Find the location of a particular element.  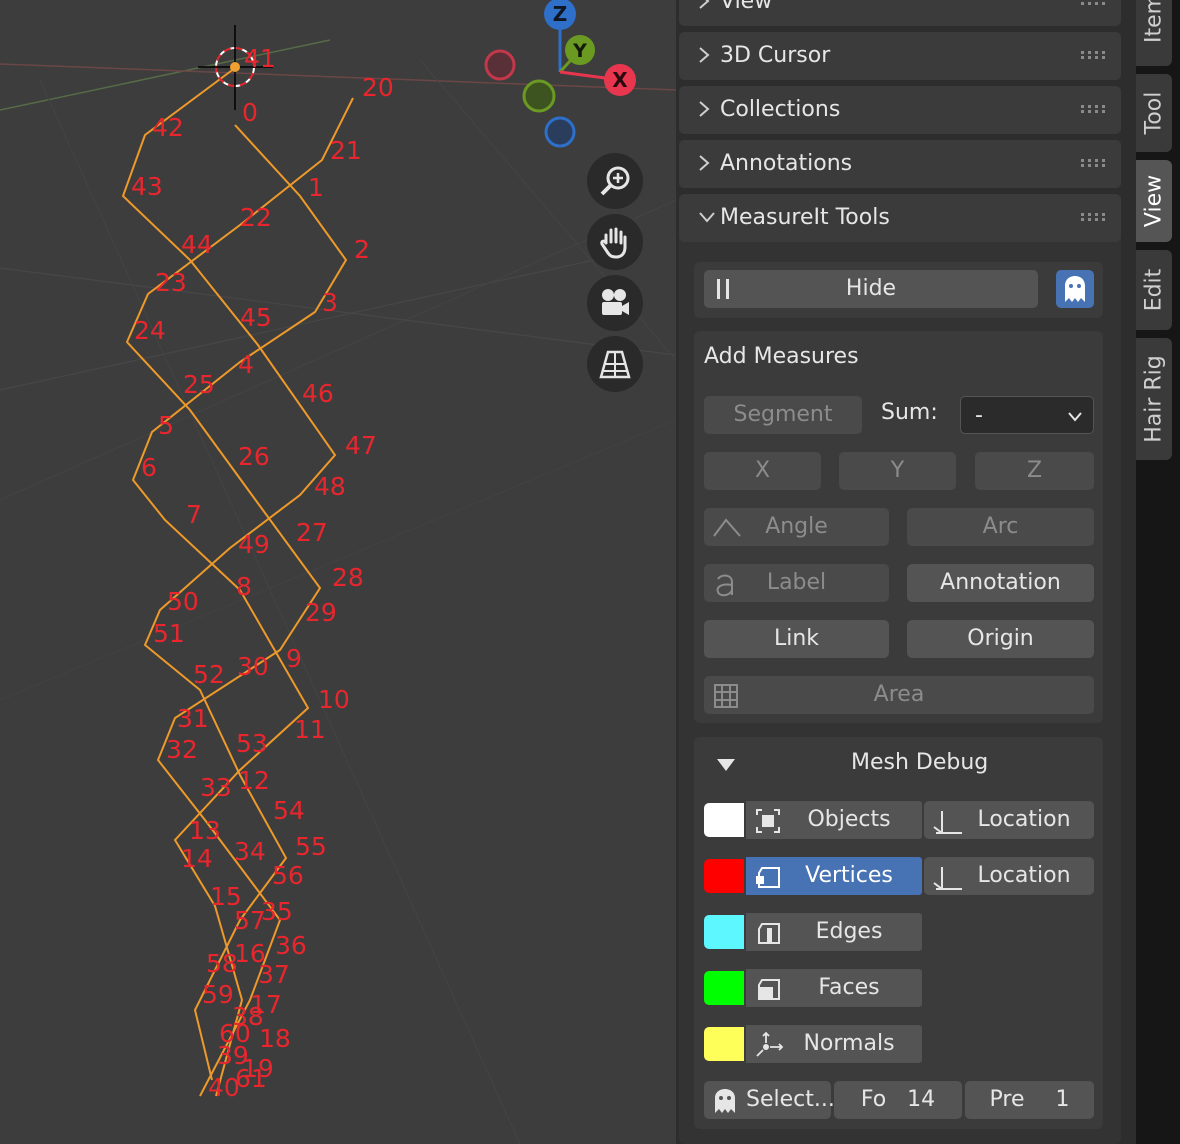

area-button: Area is located at coordinates (899, 695).